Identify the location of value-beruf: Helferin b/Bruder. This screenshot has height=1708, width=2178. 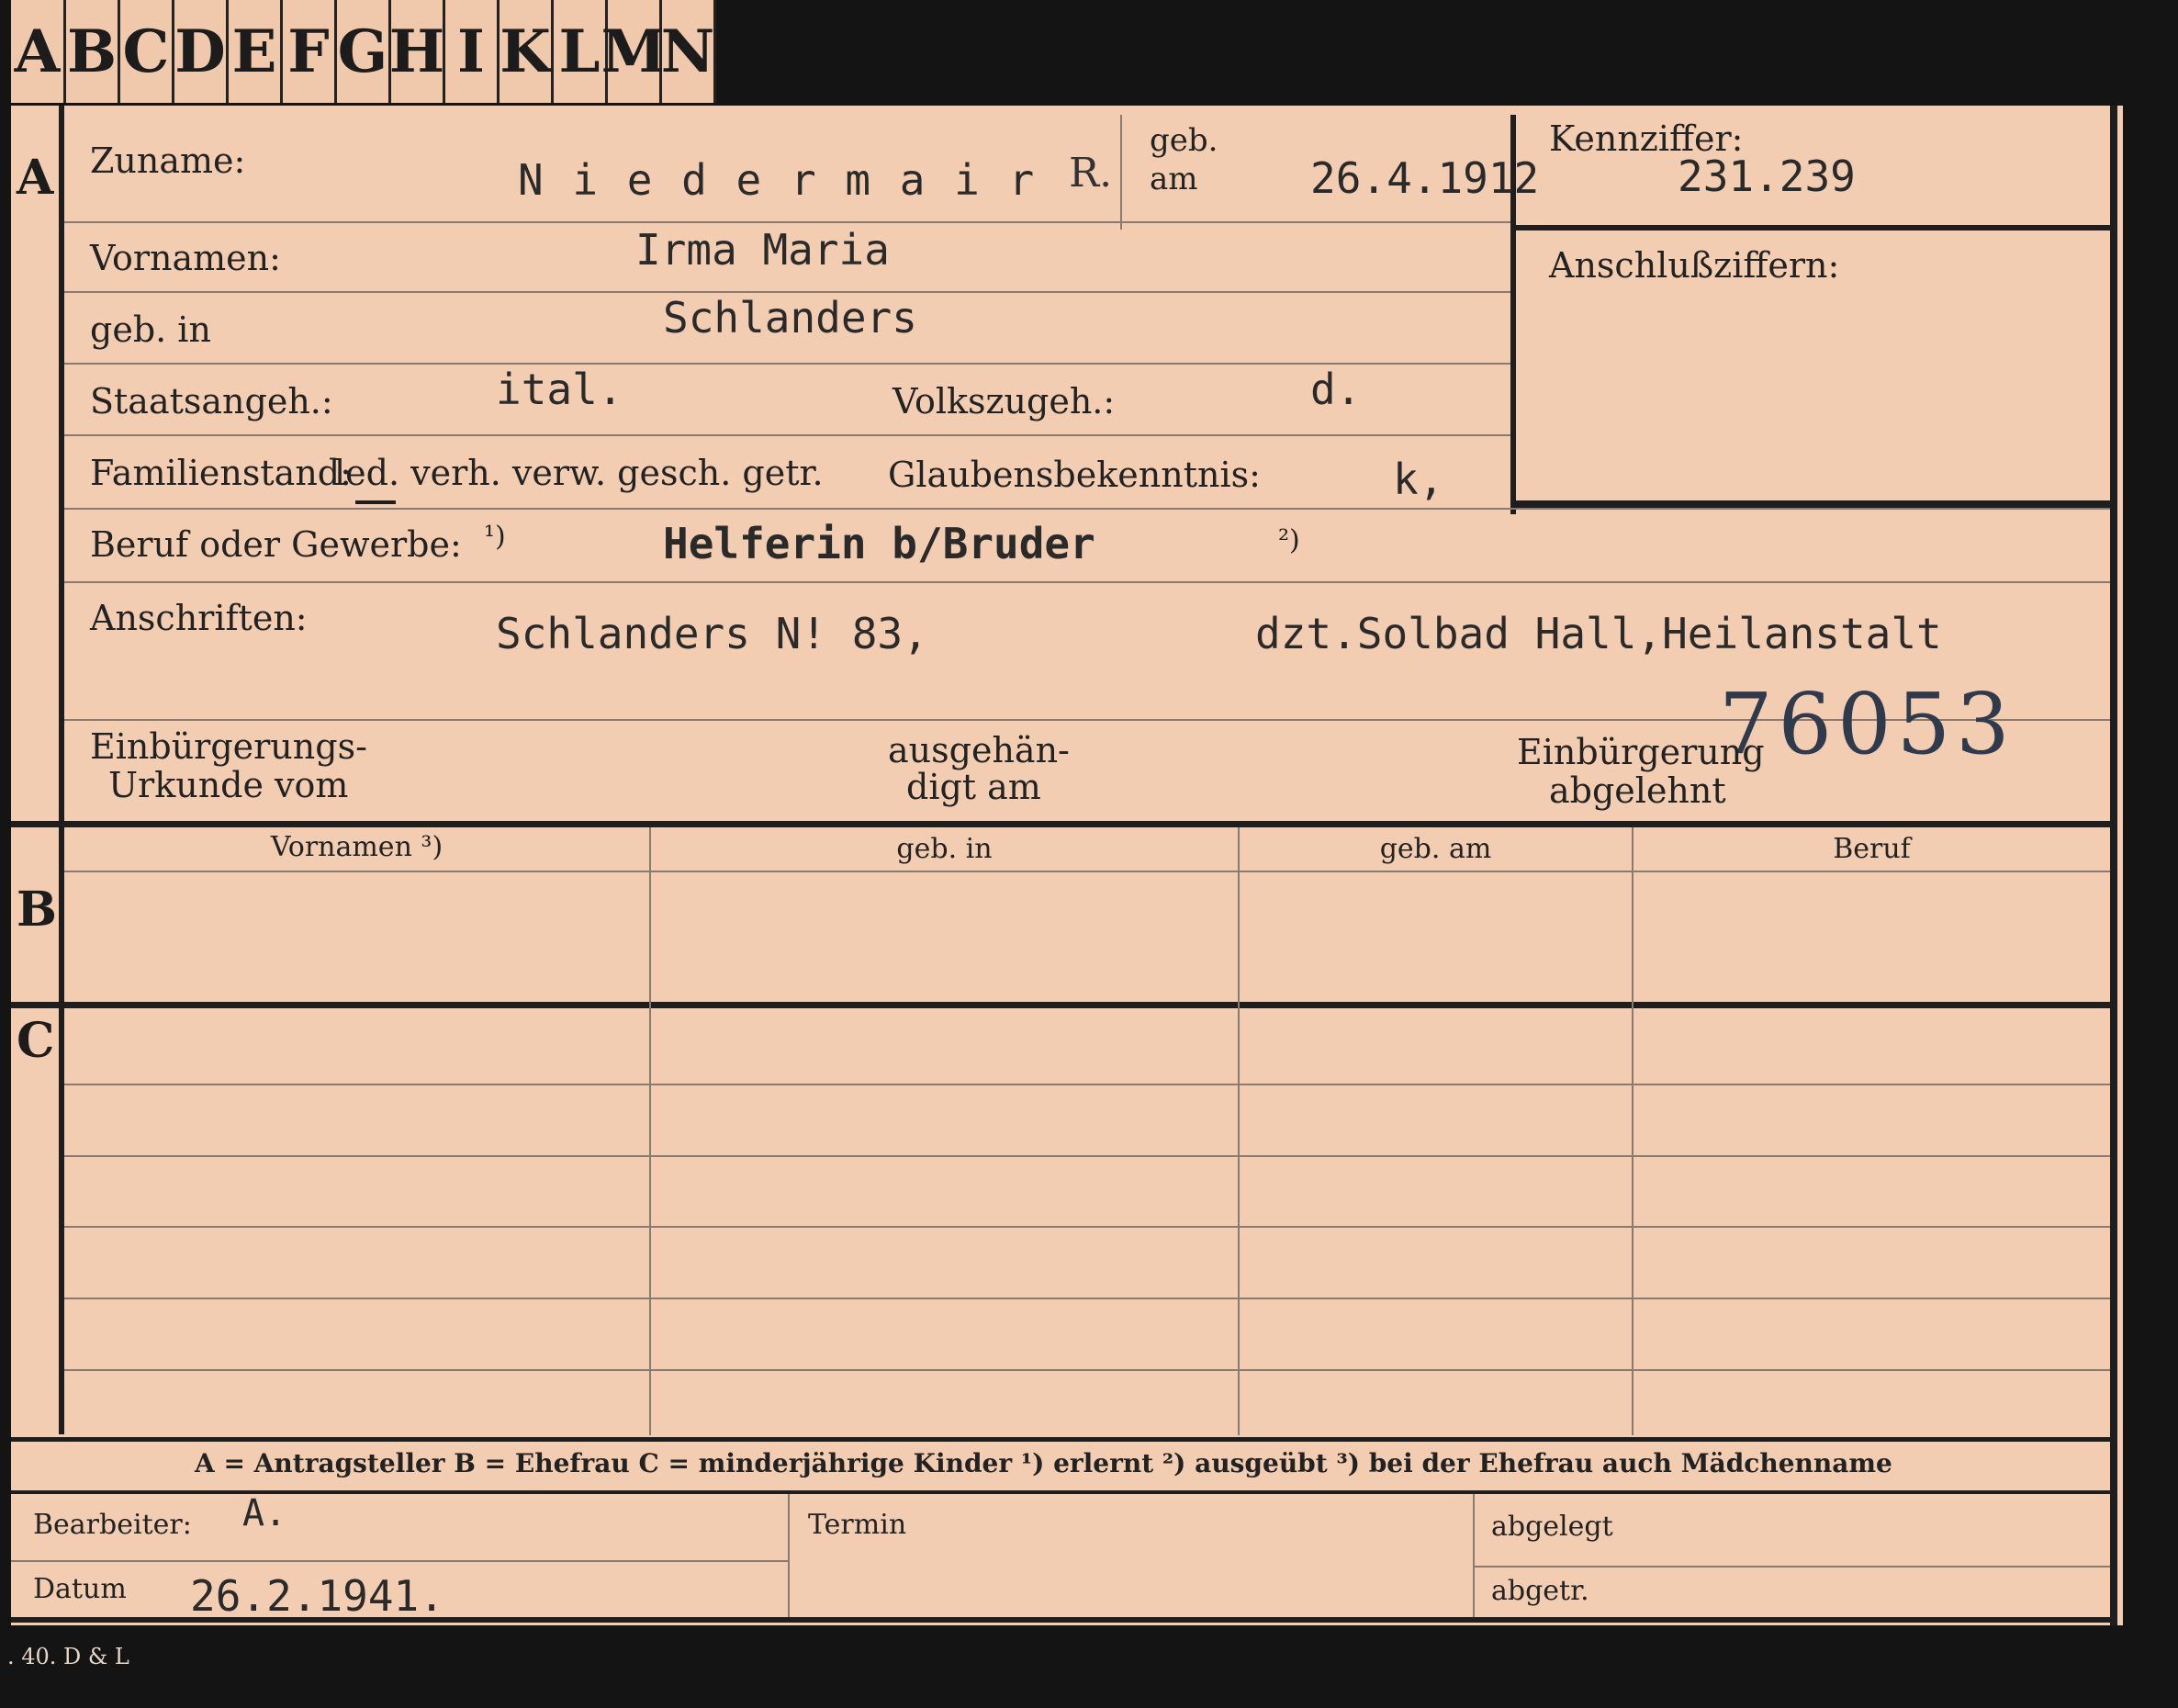
(879, 544).